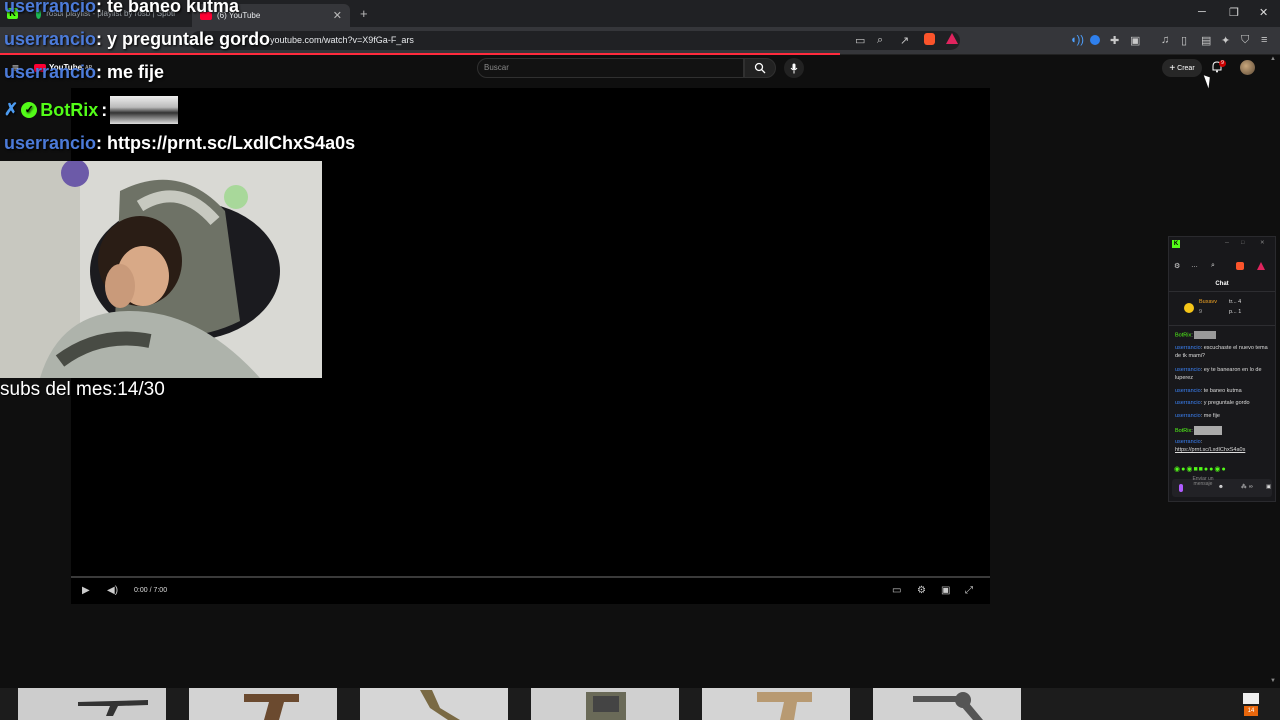 The image size is (1280, 720). What do you see at coordinates (1212, 403) in the screenshot?
I see `kick-chat-message: userrancio: y preguntale gordo` at bounding box center [1212, 403].